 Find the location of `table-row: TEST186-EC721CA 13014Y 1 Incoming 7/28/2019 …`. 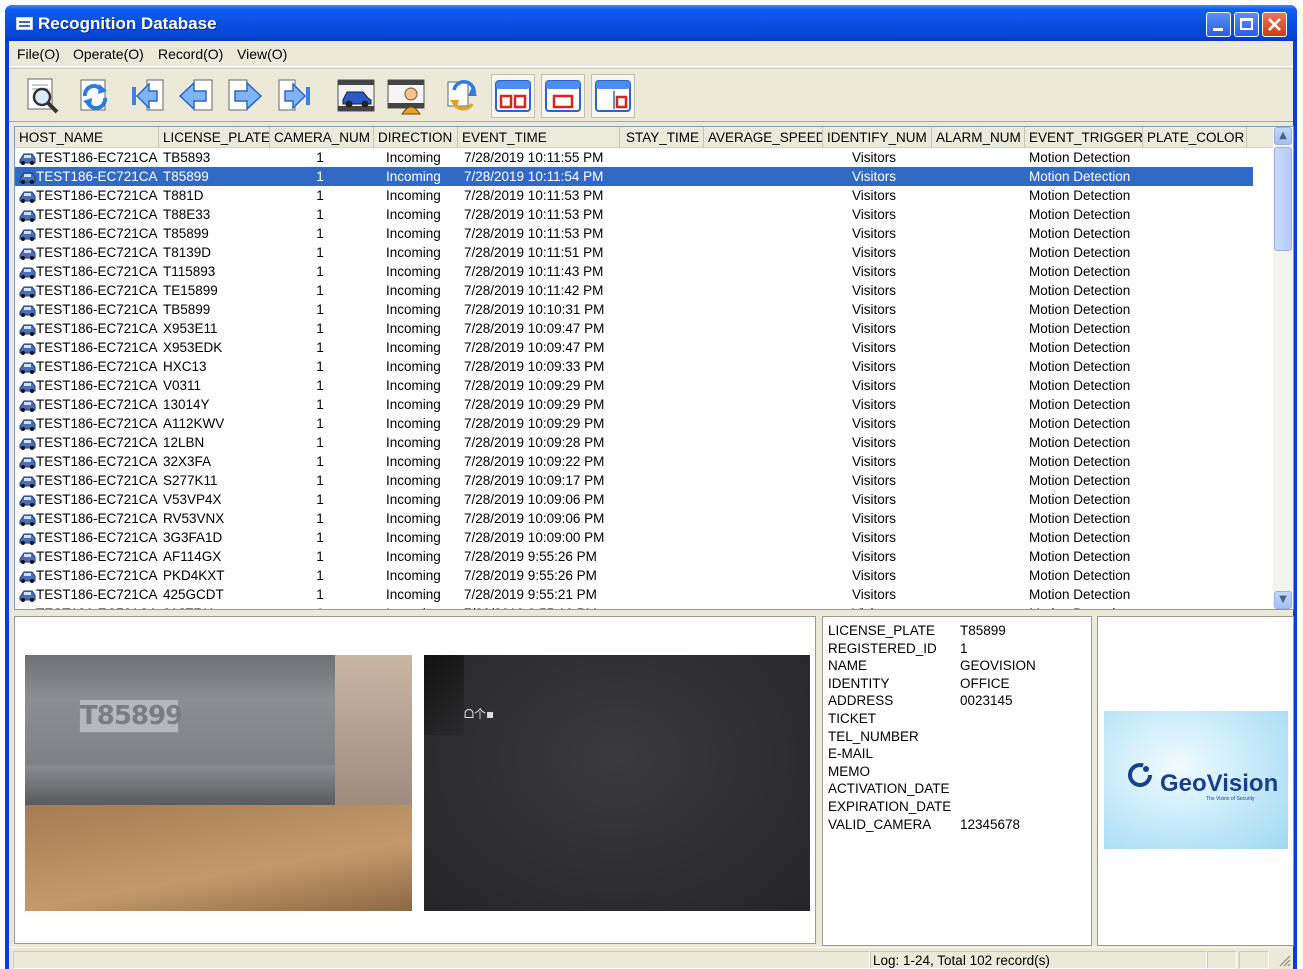

table-row: TEST186-EC721CA 13014Y 1 Incoming 7/28/2019 … is located at coordinates (634, 404).